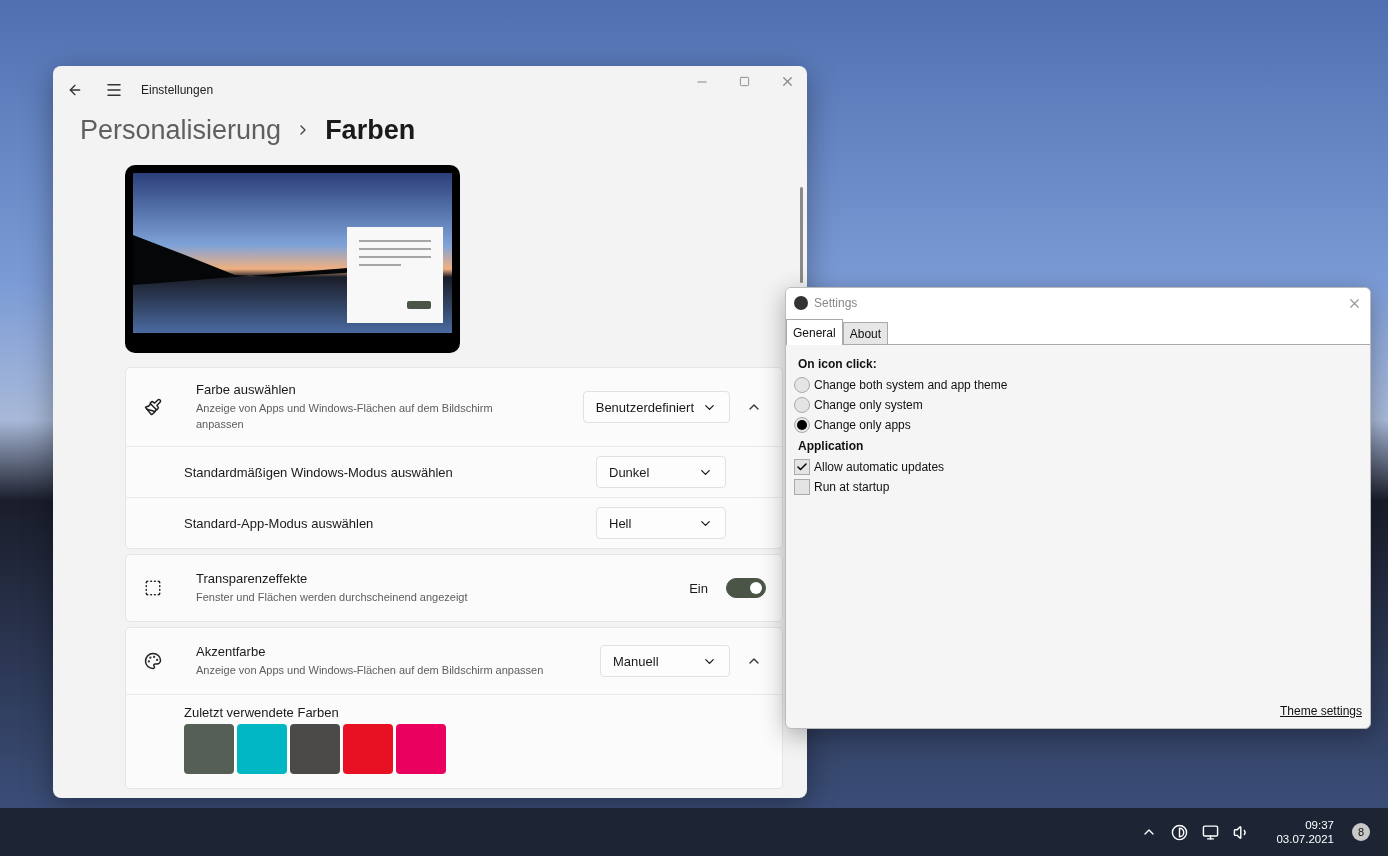 The image size is (1388, 856). I want to click on setting-title: Standard-App-Modus auswählen, so click(279, 523).